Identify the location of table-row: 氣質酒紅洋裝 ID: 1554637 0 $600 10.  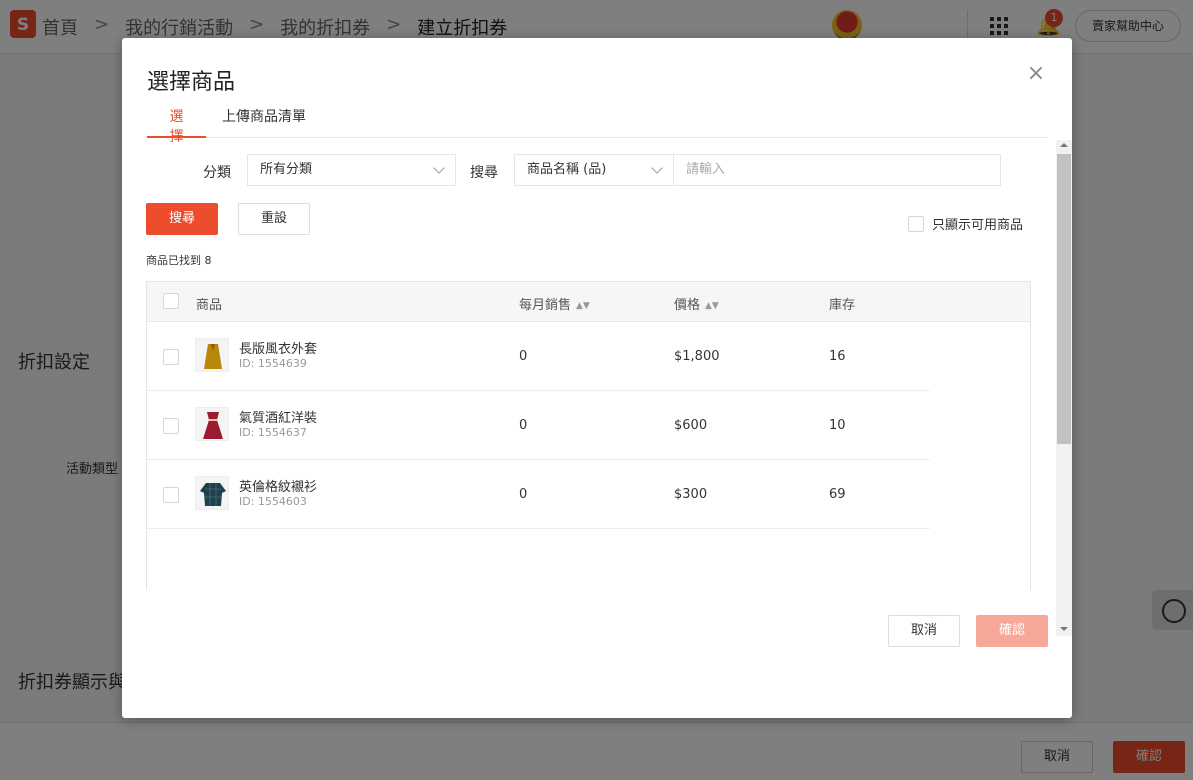
(538, 425).